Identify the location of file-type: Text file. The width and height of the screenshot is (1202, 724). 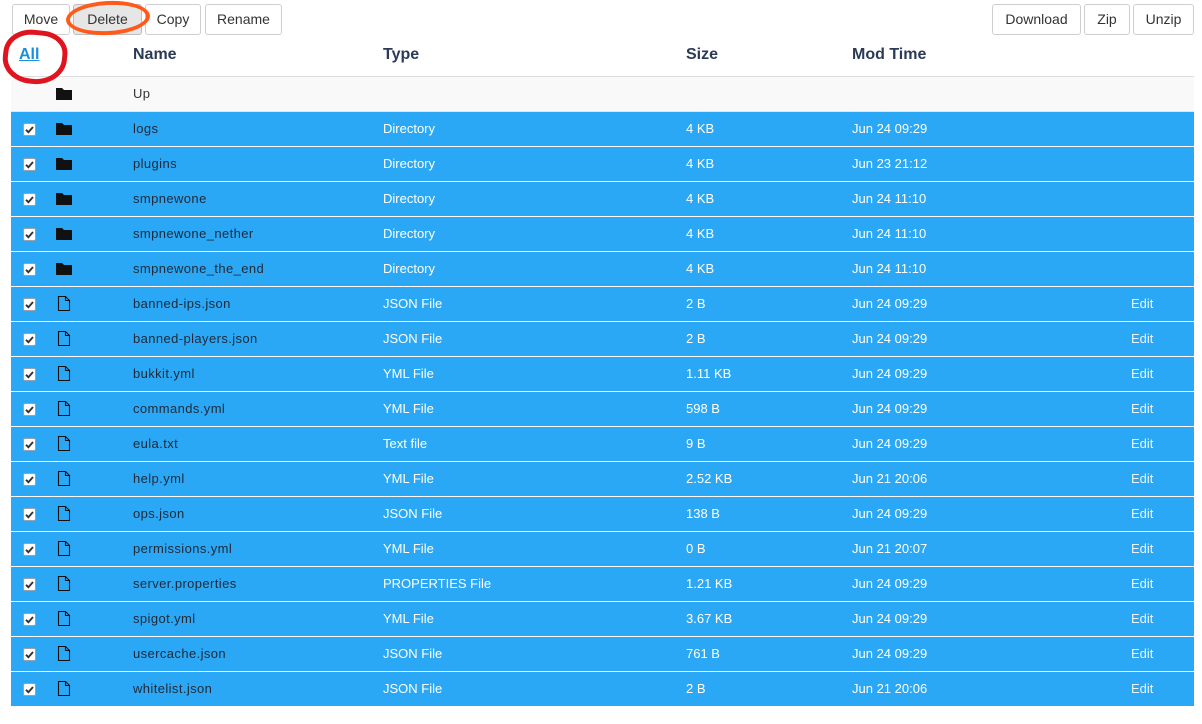
(405, 443).